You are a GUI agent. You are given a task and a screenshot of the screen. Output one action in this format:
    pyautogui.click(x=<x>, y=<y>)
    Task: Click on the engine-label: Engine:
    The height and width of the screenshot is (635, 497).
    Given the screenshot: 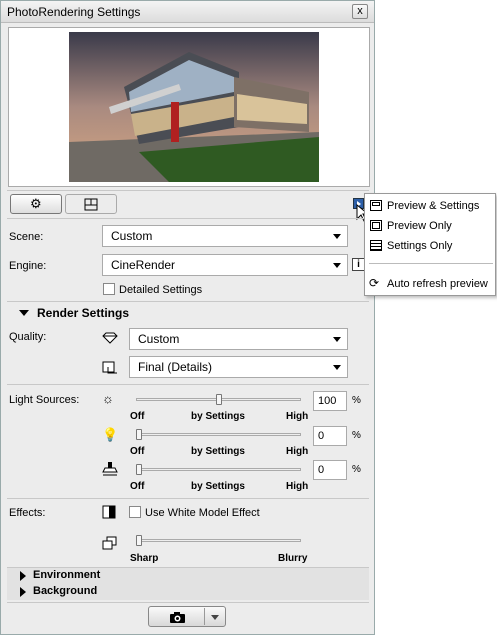 What is the action you would take?
    pyautogui.click(x=28, y=266)
    